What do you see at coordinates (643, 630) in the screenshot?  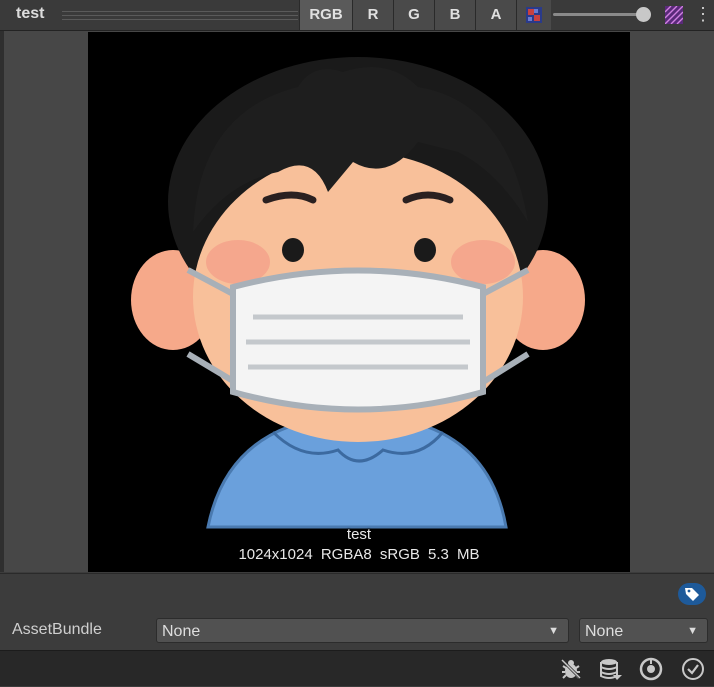 I see `assetbundle-variant-dropdown: None ▼` at bounding box center [643, 630].